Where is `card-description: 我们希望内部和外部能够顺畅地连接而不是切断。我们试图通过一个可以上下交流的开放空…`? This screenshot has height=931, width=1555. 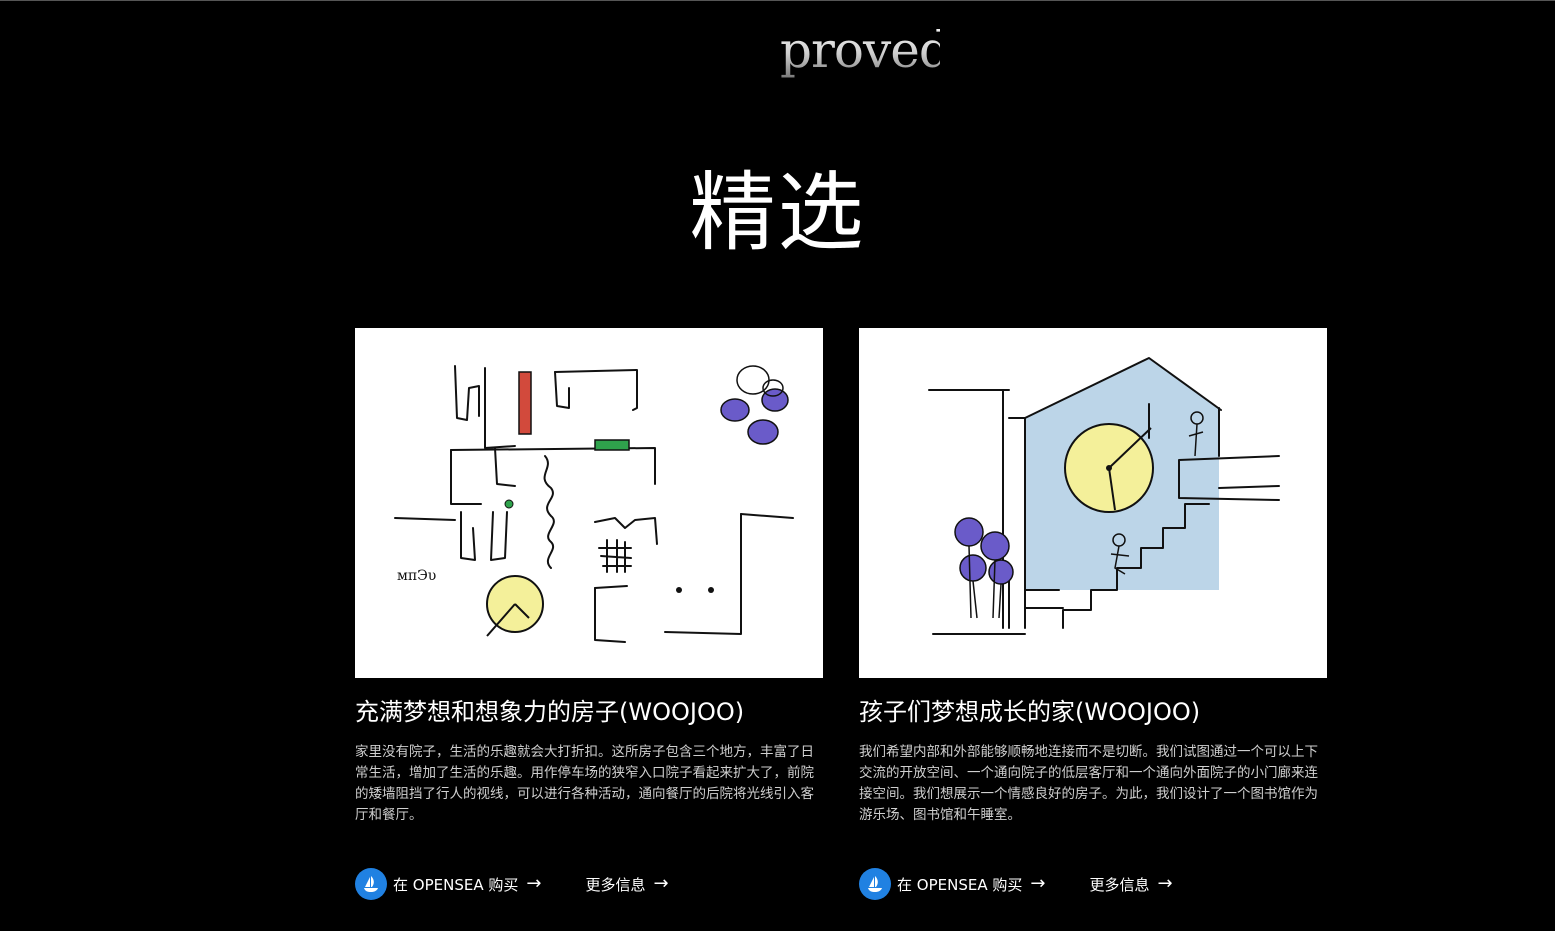
card-description: 我们希望内部和外部能够顺畅地连接而不是切断。我们试图通过一个可以上下交流的开放空… is located at coordinates (1088, 783).